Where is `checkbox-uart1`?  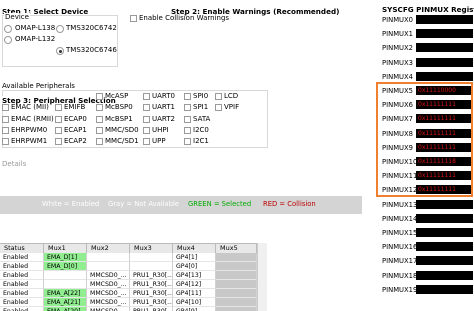
checkbox-uart1 is located at coordinates (146, 107).